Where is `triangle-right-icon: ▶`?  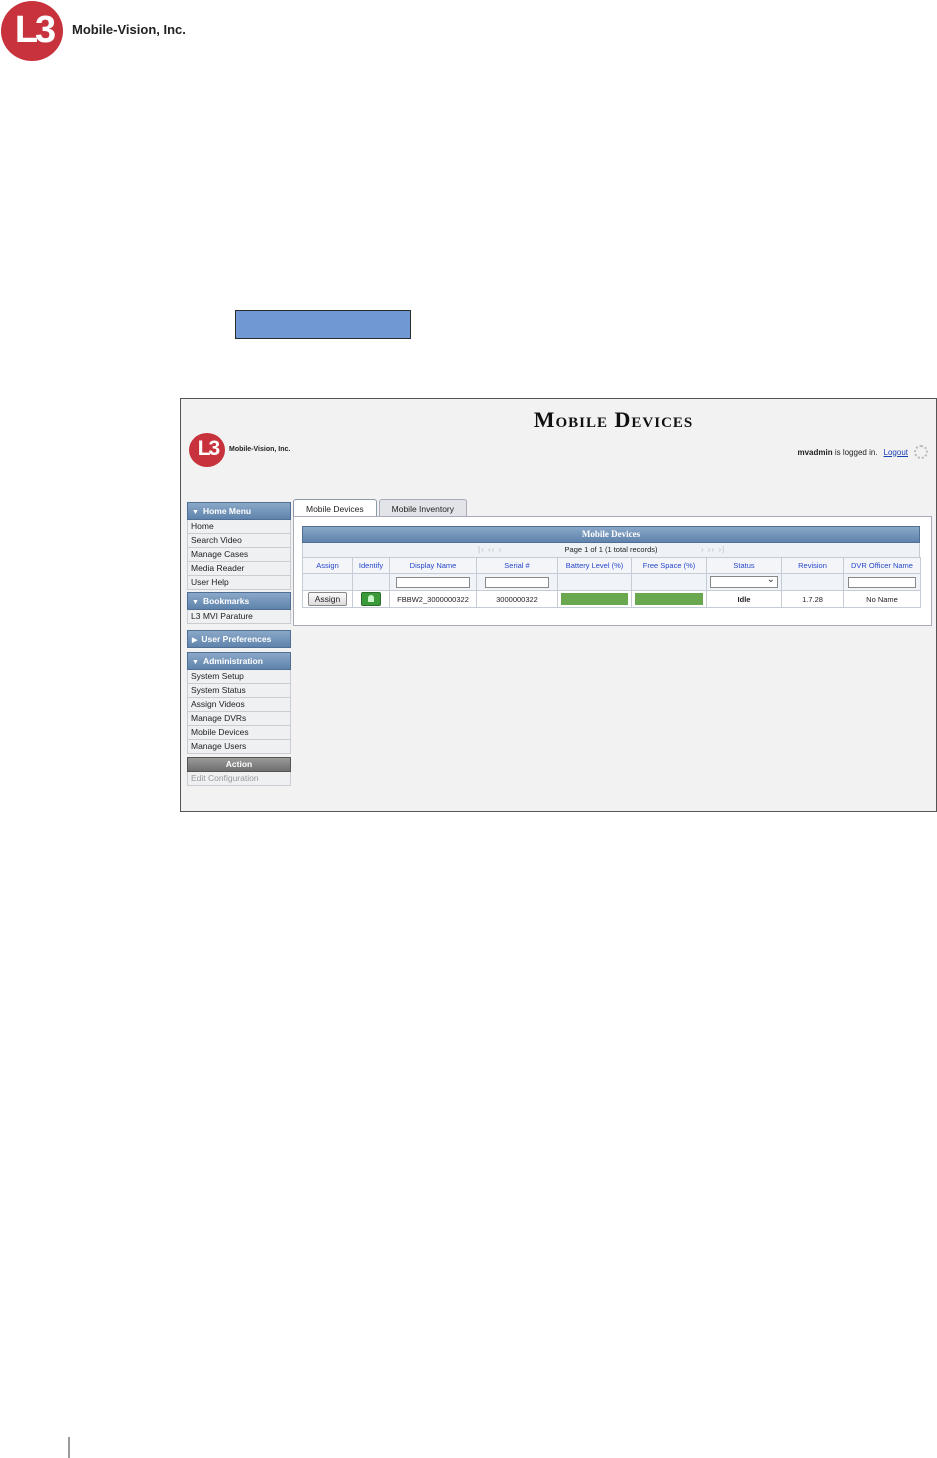 triangle-right-icon: ▶ is located at coordinates (195, 640).